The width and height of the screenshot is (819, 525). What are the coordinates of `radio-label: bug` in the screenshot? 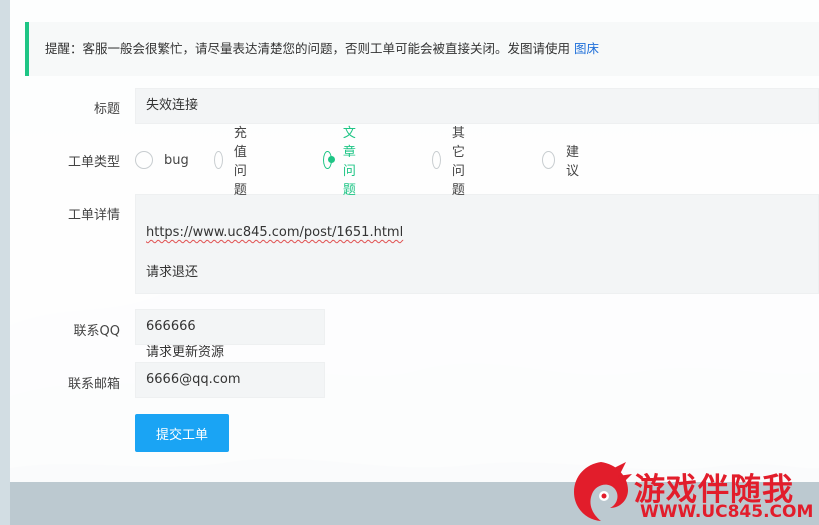 It's located at (176, 160).